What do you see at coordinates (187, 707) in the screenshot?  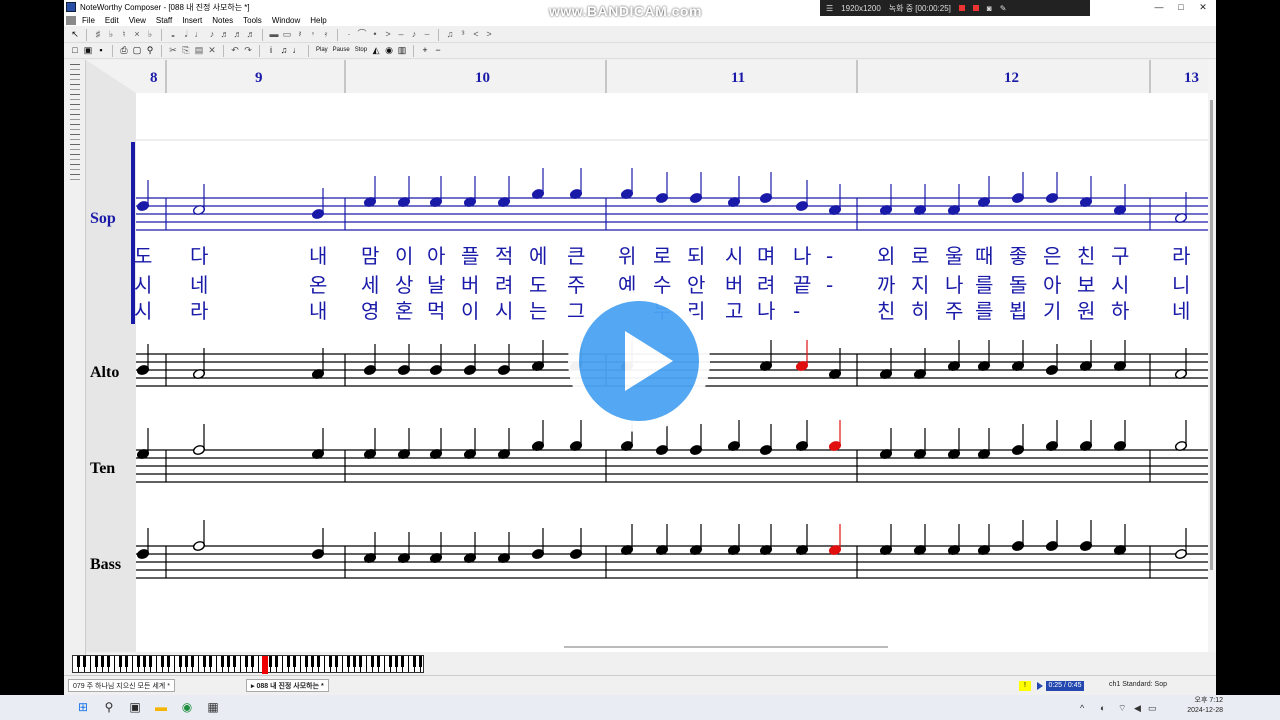 I see `chrome-icon: ◉` at bounding box center [187, 707].